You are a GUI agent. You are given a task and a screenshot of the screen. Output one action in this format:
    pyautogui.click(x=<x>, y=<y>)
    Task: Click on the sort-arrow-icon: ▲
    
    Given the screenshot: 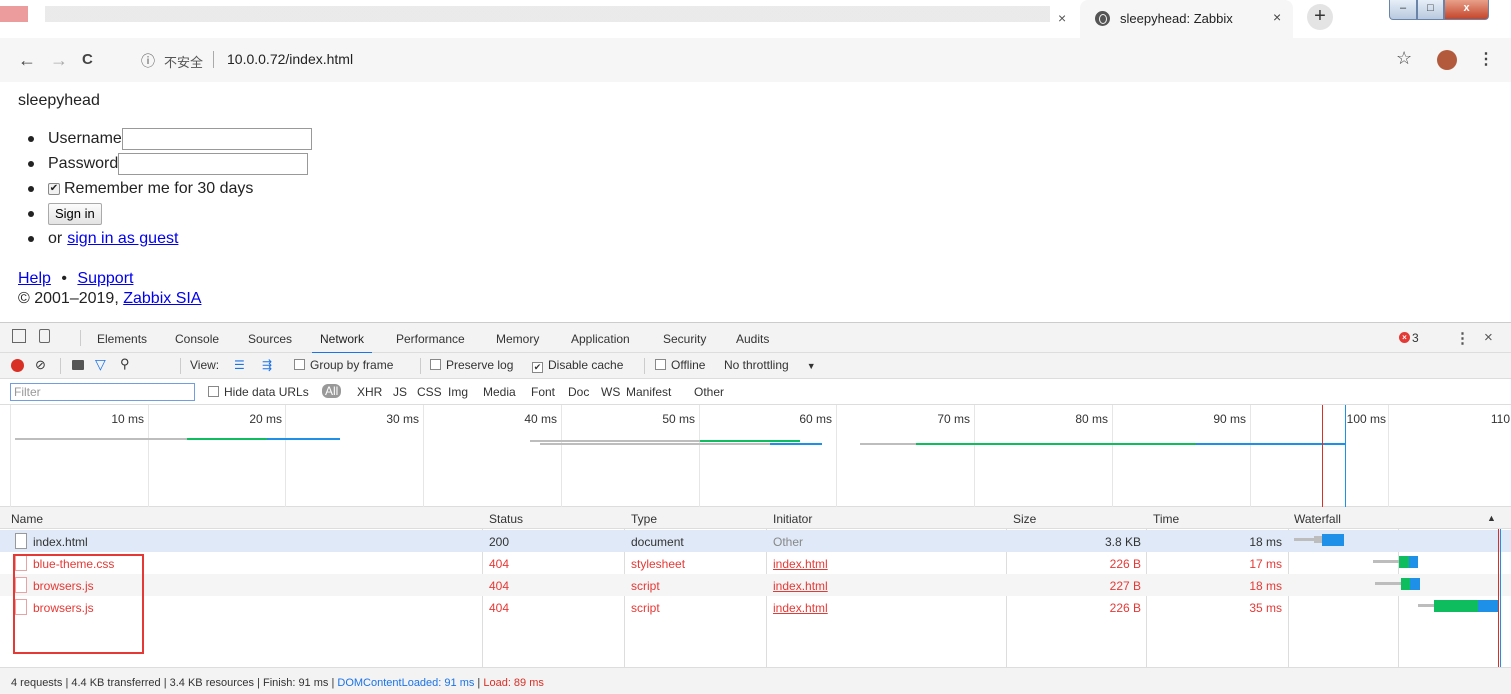 What is the action you would take?
    pyautogui.click(x=1491, y=518)
    